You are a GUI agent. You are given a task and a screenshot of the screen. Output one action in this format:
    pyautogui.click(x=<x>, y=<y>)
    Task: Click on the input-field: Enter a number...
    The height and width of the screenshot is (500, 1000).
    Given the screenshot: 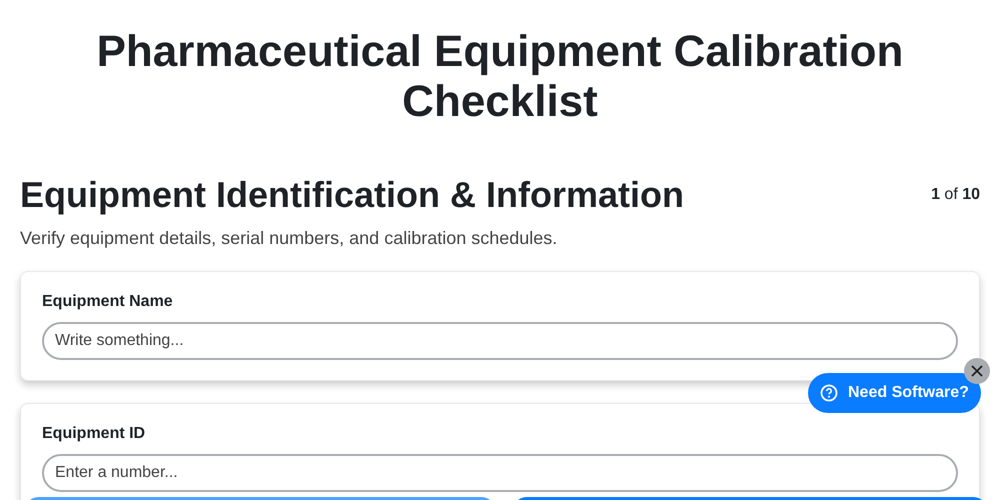 What is the action you would take?
    pyautogui.click(x=500, y=473)
    